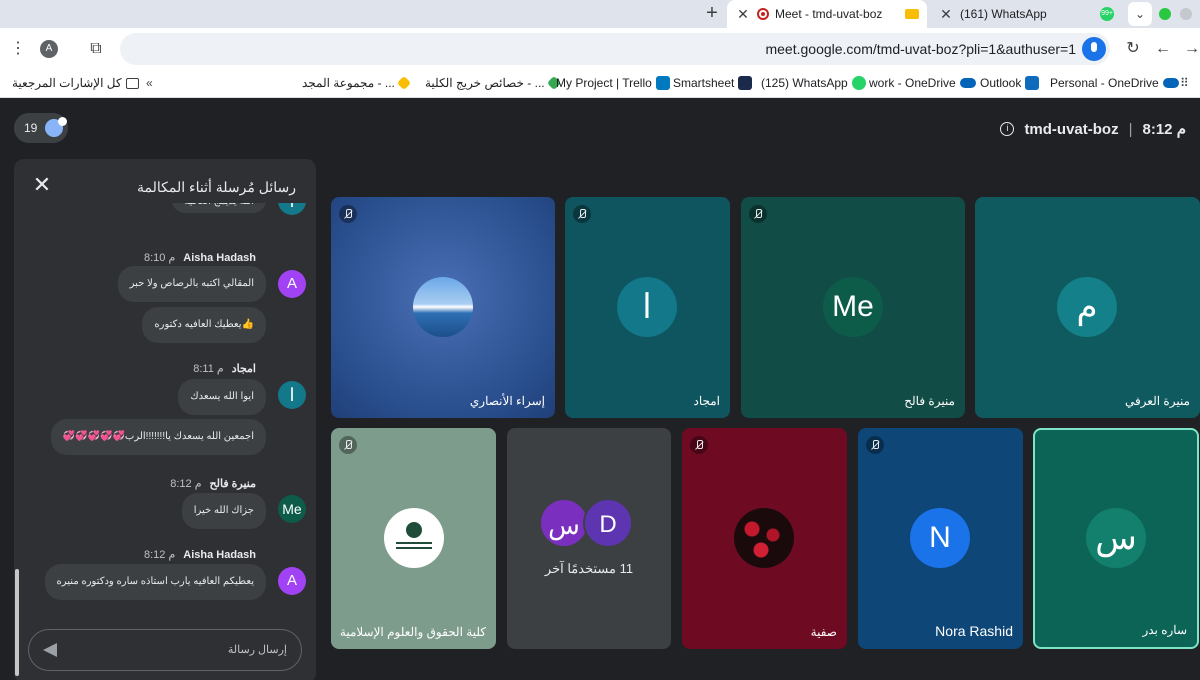 The height and width of the screenshot is (680, 1200). Describe the element at coordinates (31, 128) in the screenshot. I see `participant-count: 19` at that location.